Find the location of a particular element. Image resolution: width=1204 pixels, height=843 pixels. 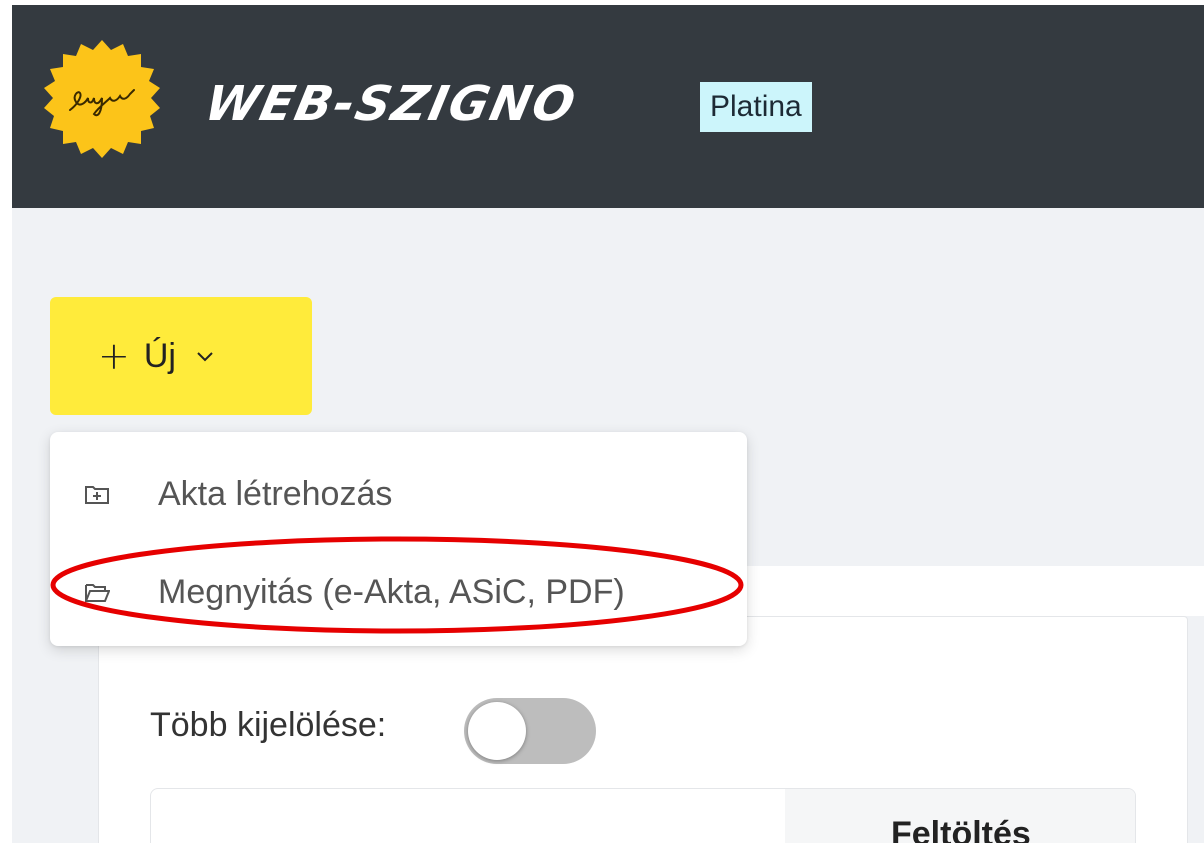

column-header-upload: Feltöltés is located at coordinates (961, 829).